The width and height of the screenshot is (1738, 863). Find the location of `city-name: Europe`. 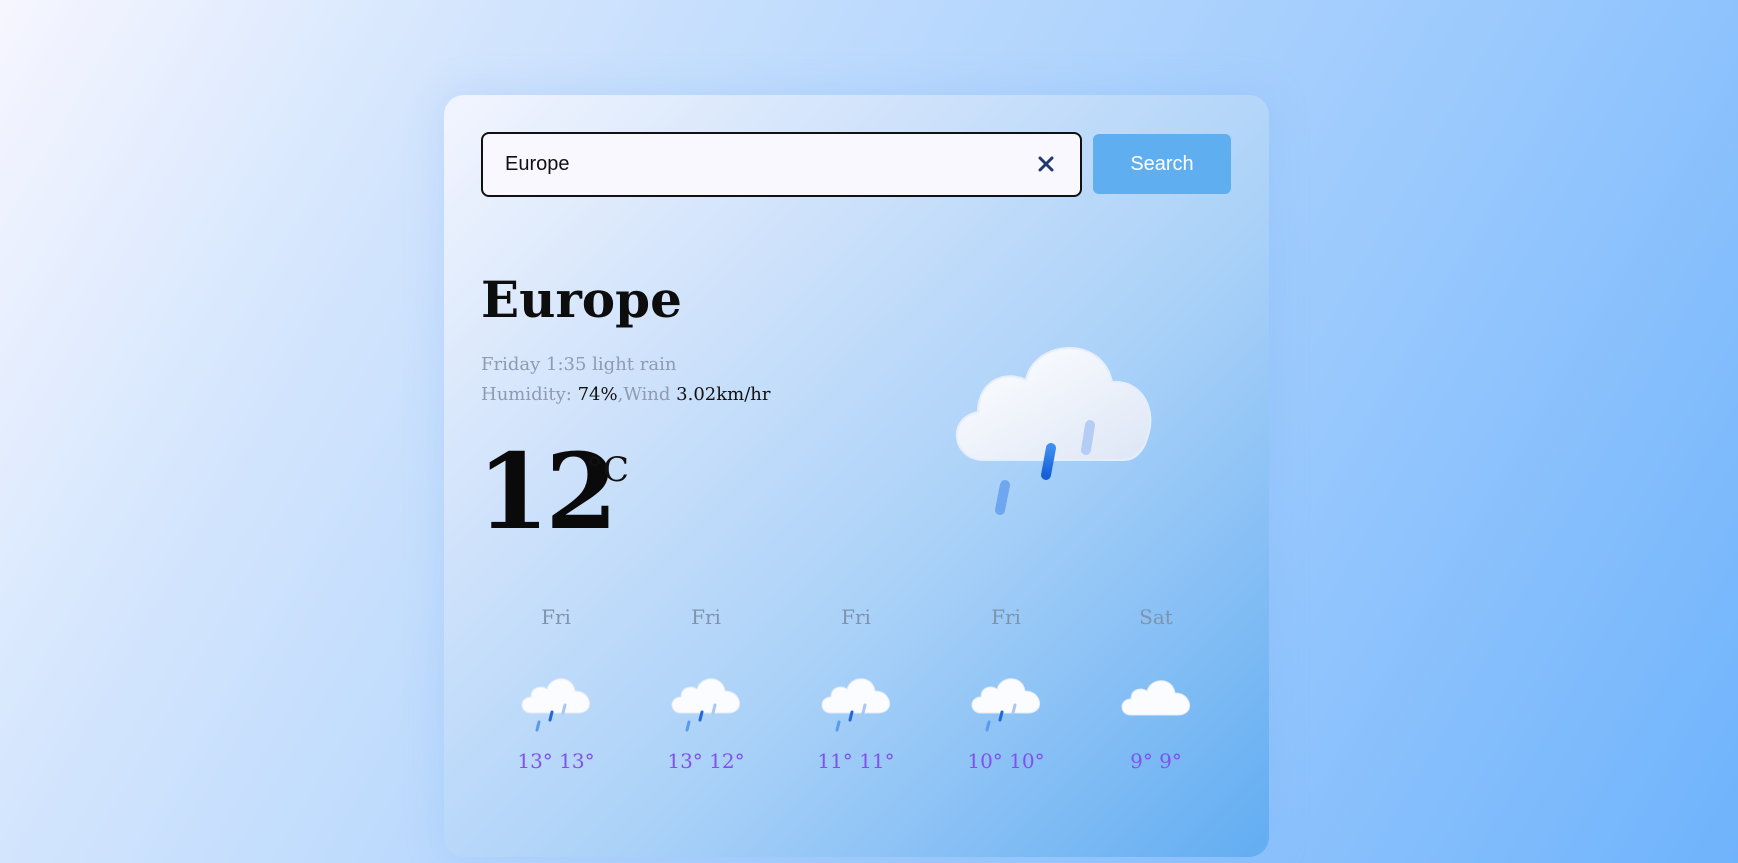

city-name: Europe is located at coordinates (581, 299).